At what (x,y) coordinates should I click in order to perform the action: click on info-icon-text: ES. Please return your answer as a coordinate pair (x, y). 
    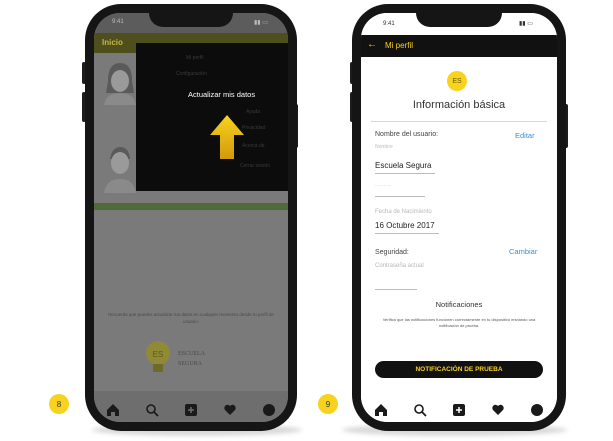
    Looking at the image, I should click on (457, 81).